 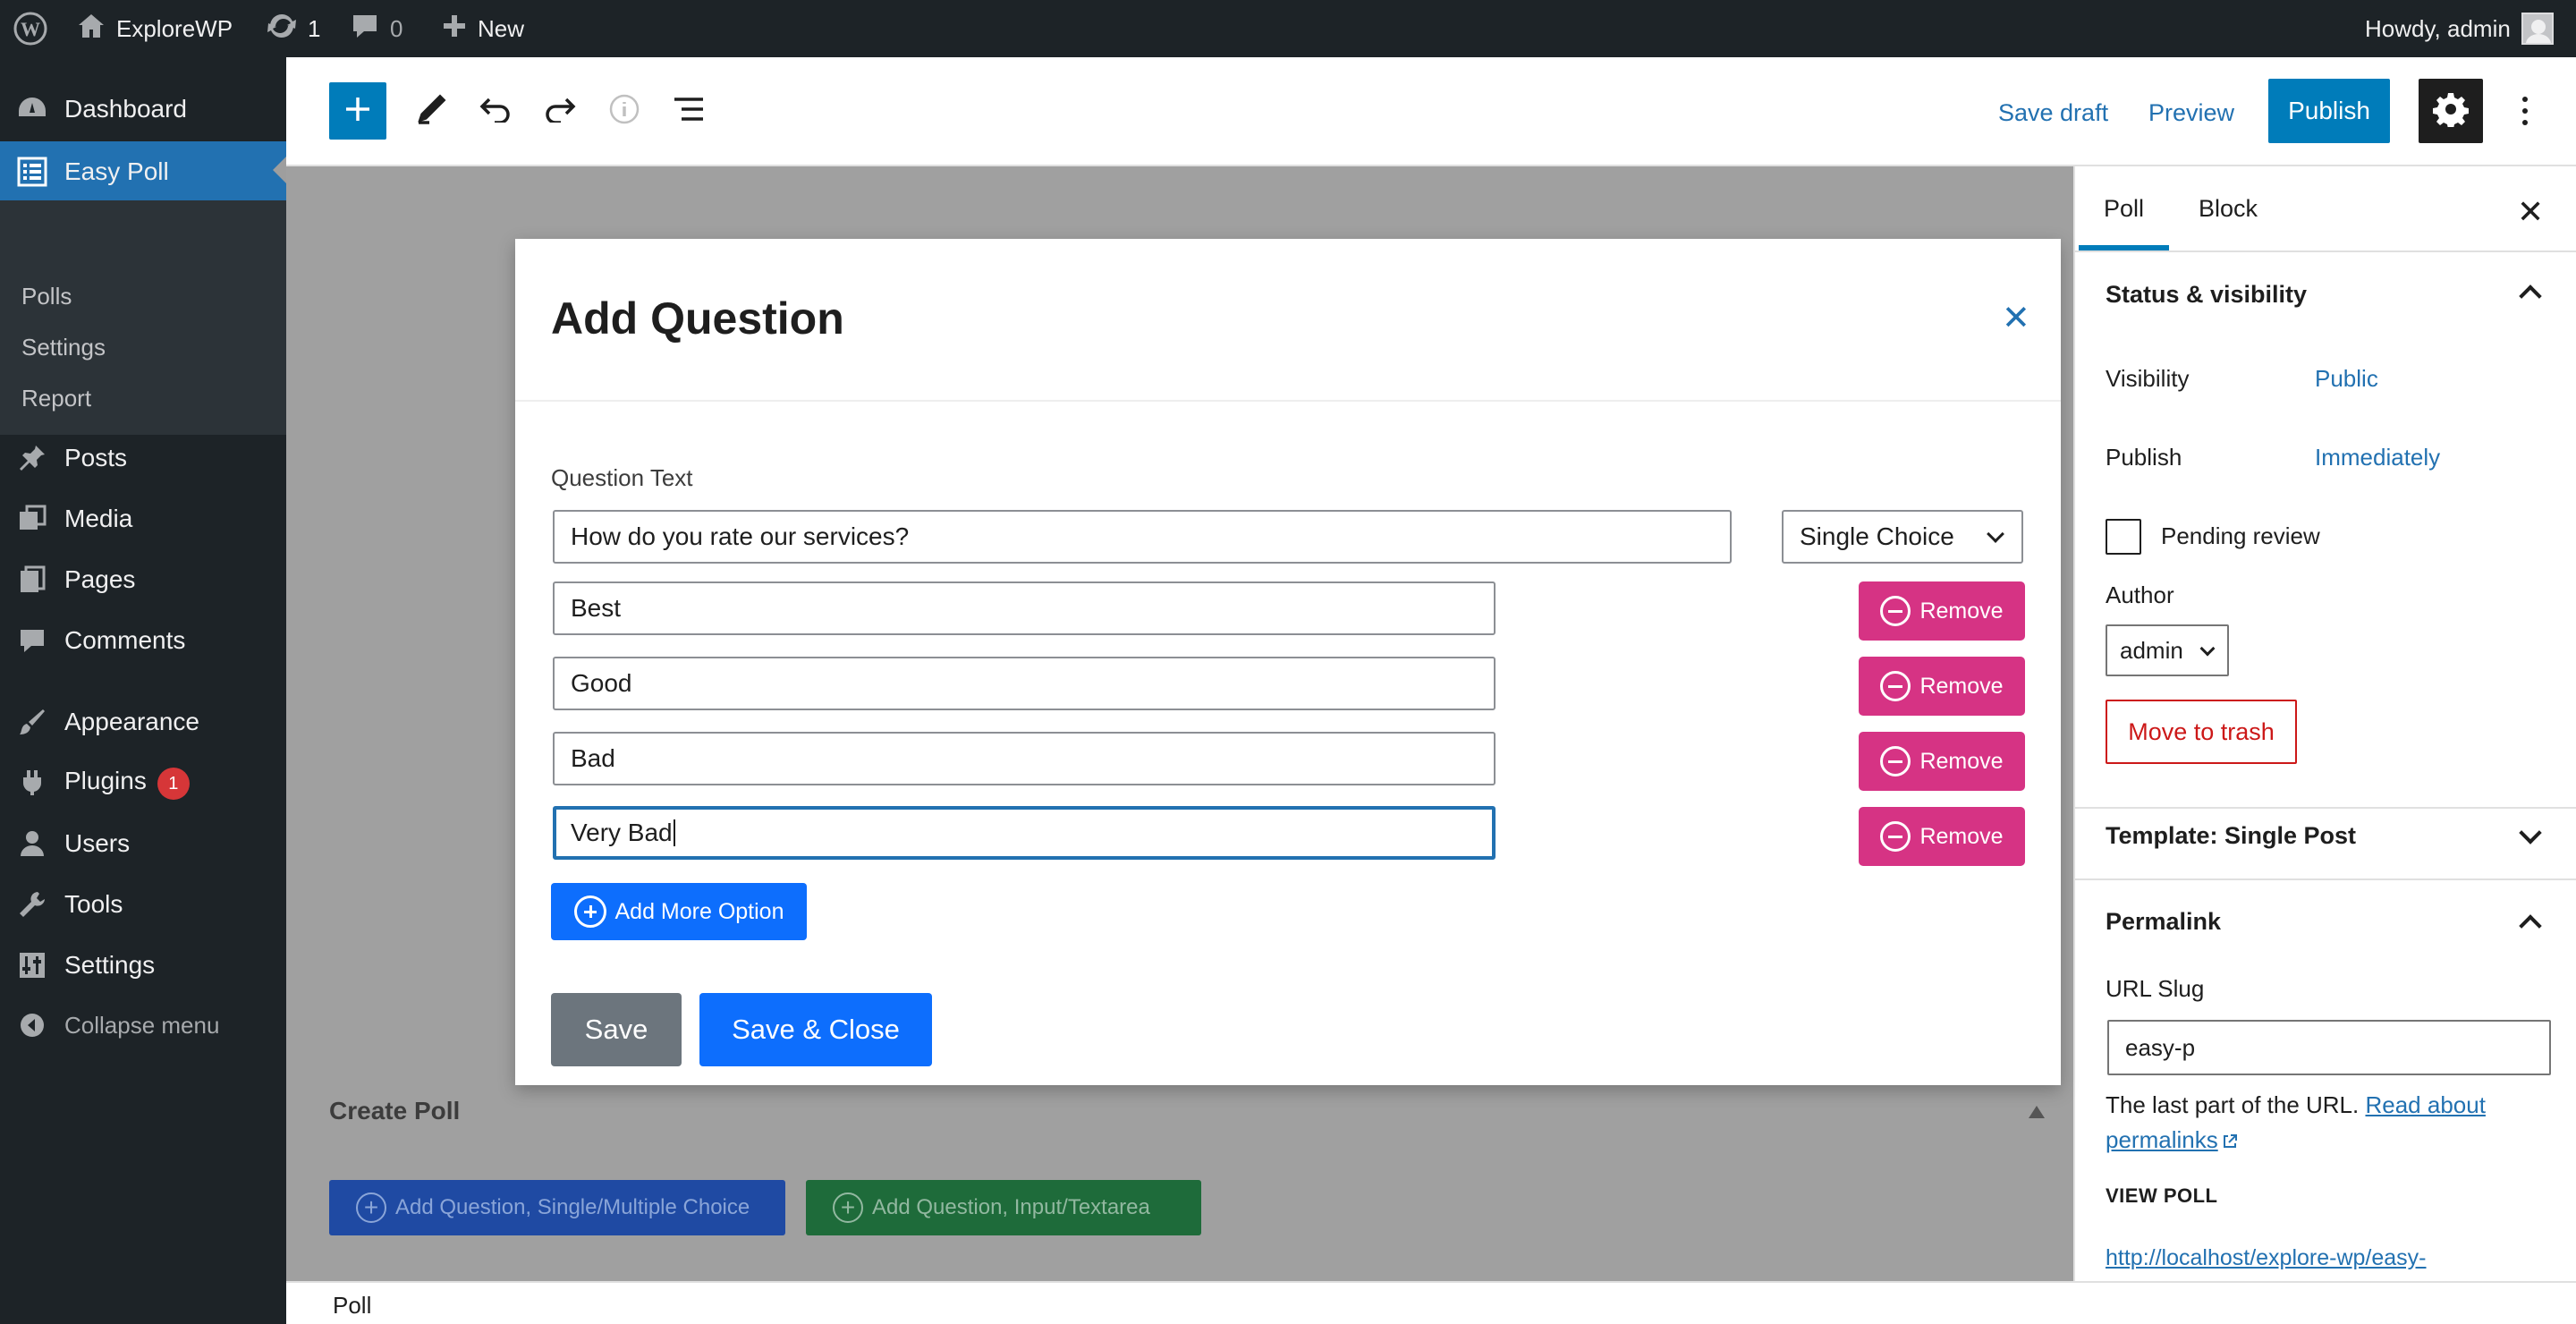 I want to click on tab-poll: Poll, so click(x=2124, y=208).